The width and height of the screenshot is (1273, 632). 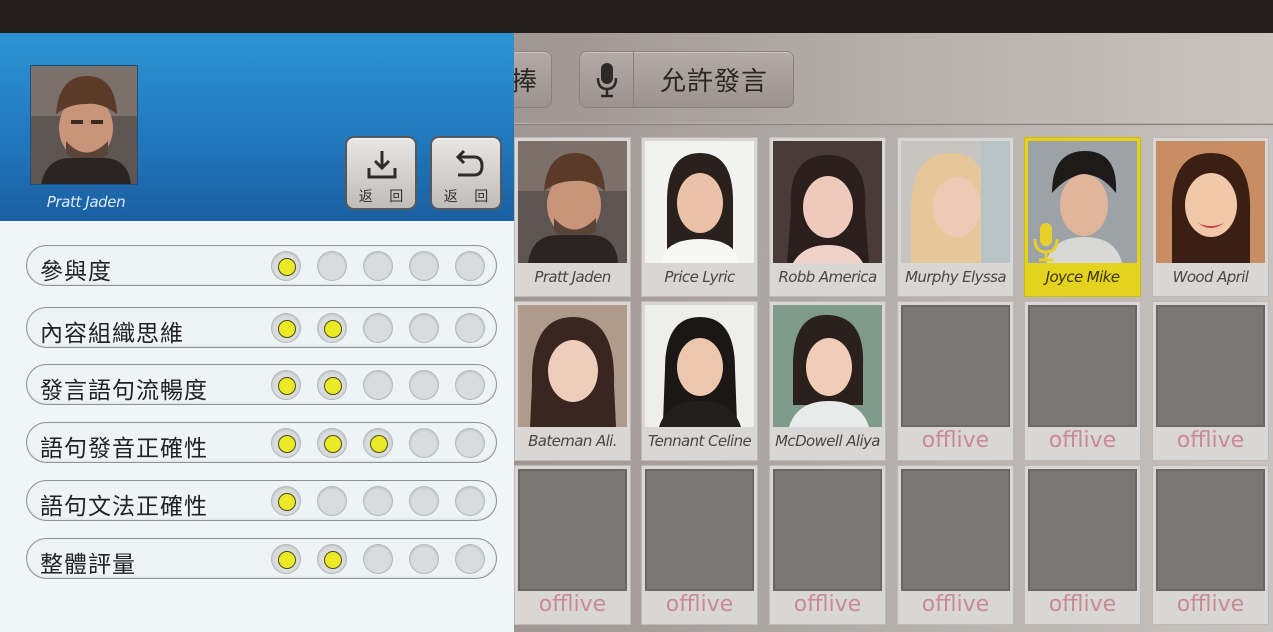 I want to click on save-button: 返 回, so click(x=381, y=173).